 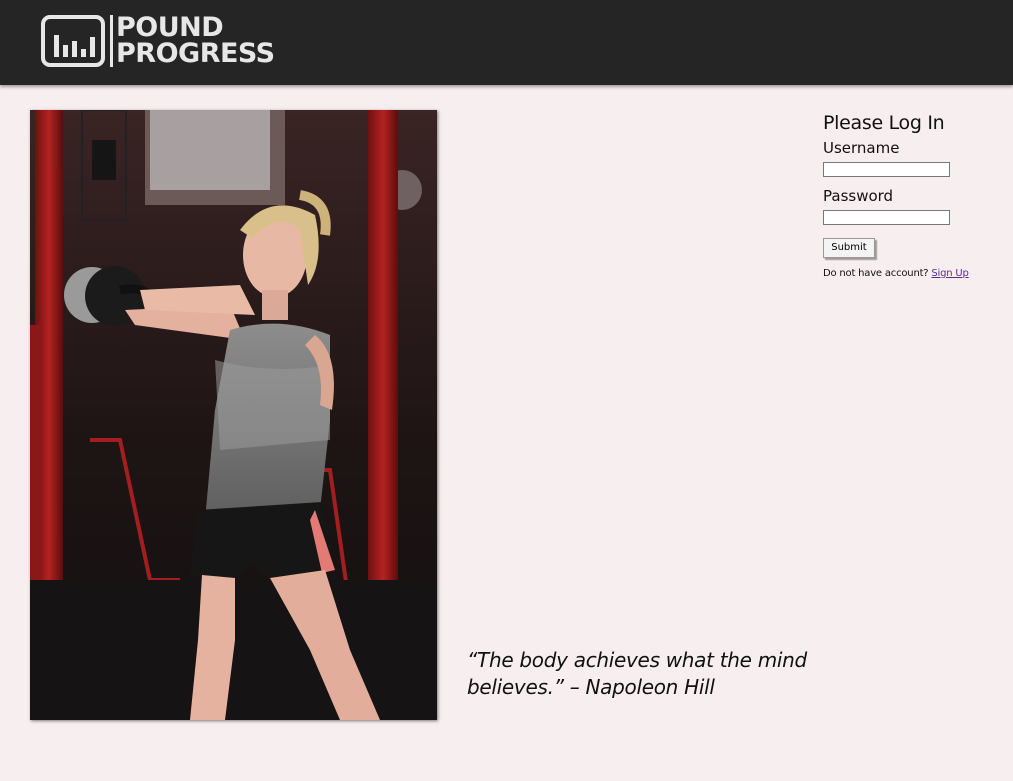 What do you see at coordinates (884, 123) in the screenshot?
I see `login-title: Please Log In` at bounding box center [884, 123].